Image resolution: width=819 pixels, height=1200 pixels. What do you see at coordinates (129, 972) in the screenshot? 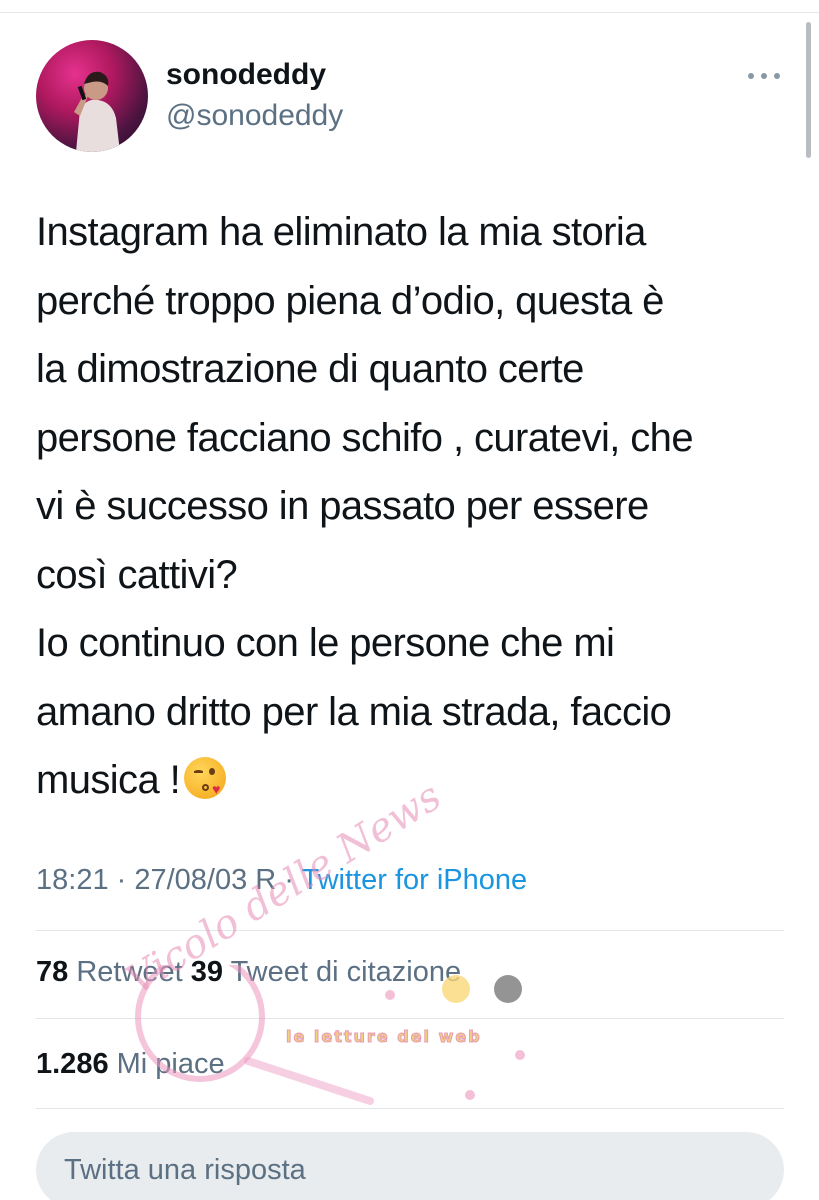
I see `retweets-label: Retweet` at bounding box center [129, 972].